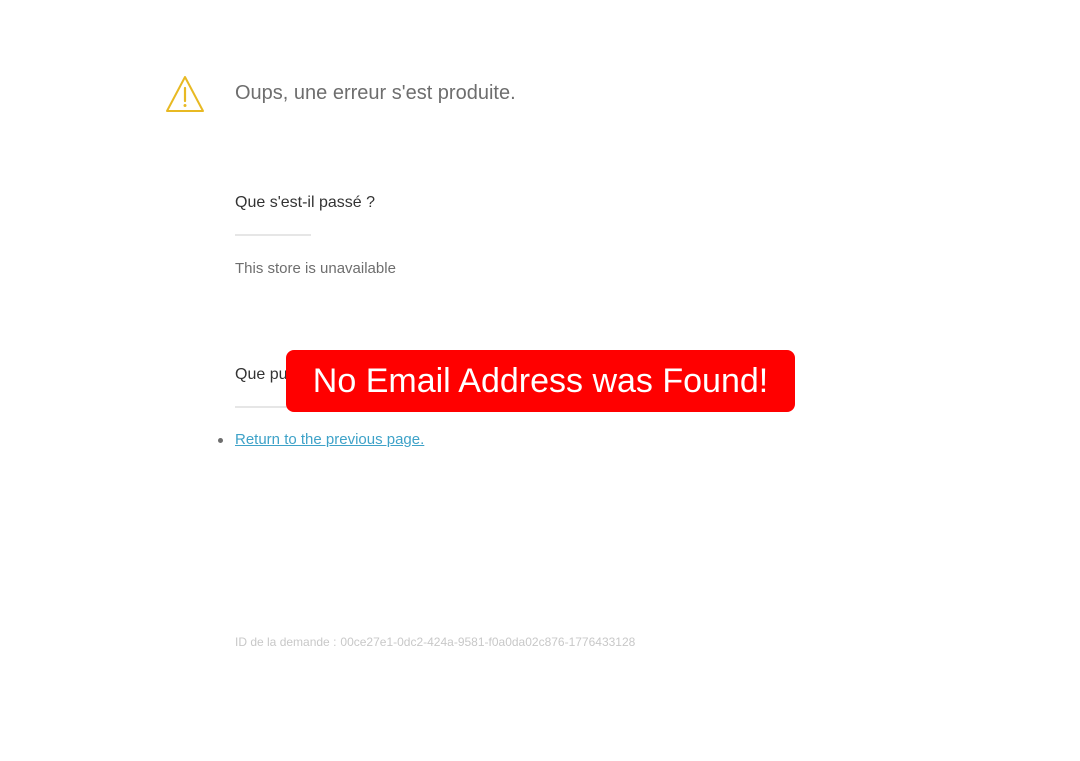 The image size is (1080, 761). I want to click on error-banner: No Email Address was Found!, so click(540, 381).